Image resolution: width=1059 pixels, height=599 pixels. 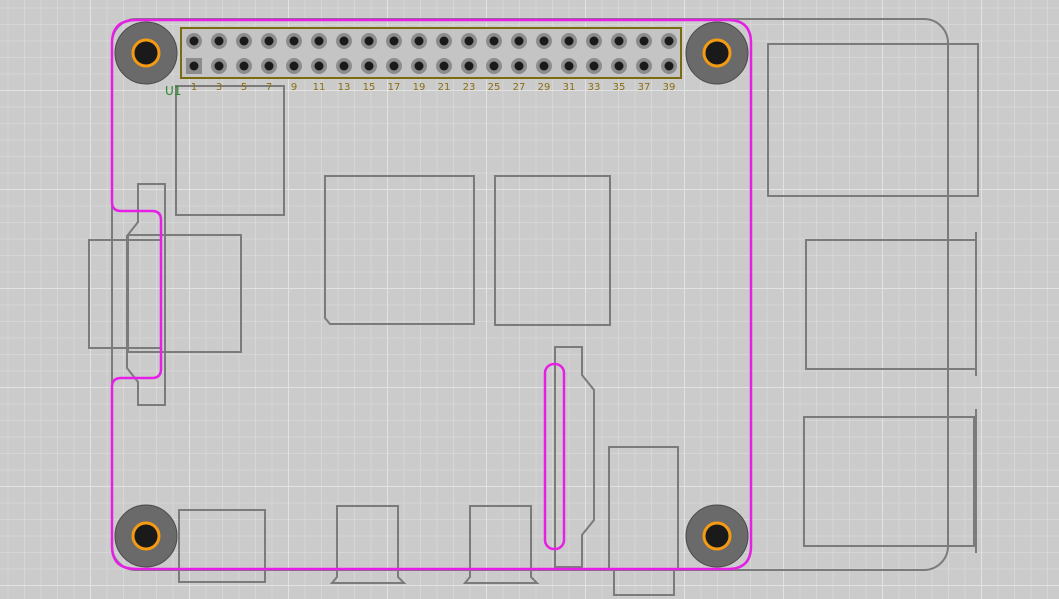 I want to click on pin-label-11: 11, so click(x=319, y=87).